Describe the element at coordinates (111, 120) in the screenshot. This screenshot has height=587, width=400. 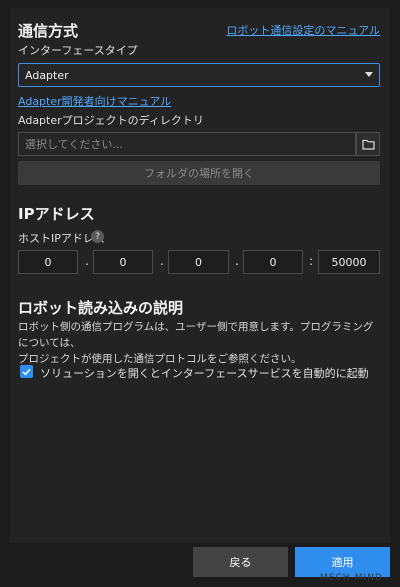
I see `adapter-dir-label: Adapterプロジェクトのディレクトリ` at that location.